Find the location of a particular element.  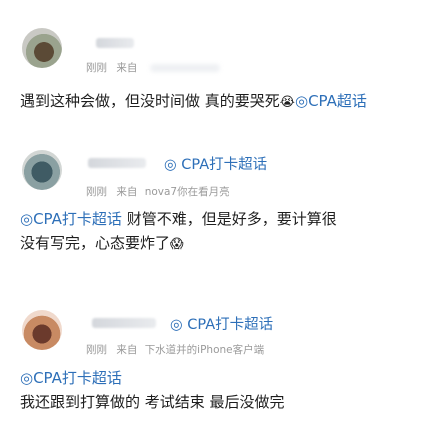

scream-emoji-icon: 😱 is located at coordinates (177, 244).